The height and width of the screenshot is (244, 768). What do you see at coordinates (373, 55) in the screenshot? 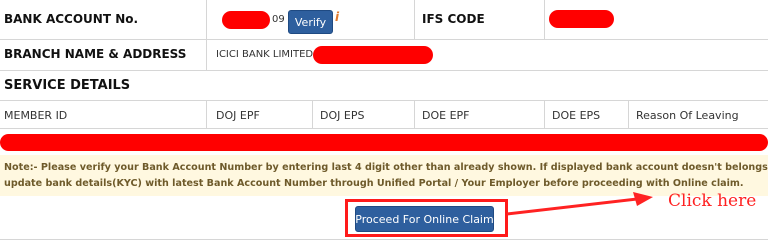
I see `redacted-branch-address` at bounding box center [373, 55].